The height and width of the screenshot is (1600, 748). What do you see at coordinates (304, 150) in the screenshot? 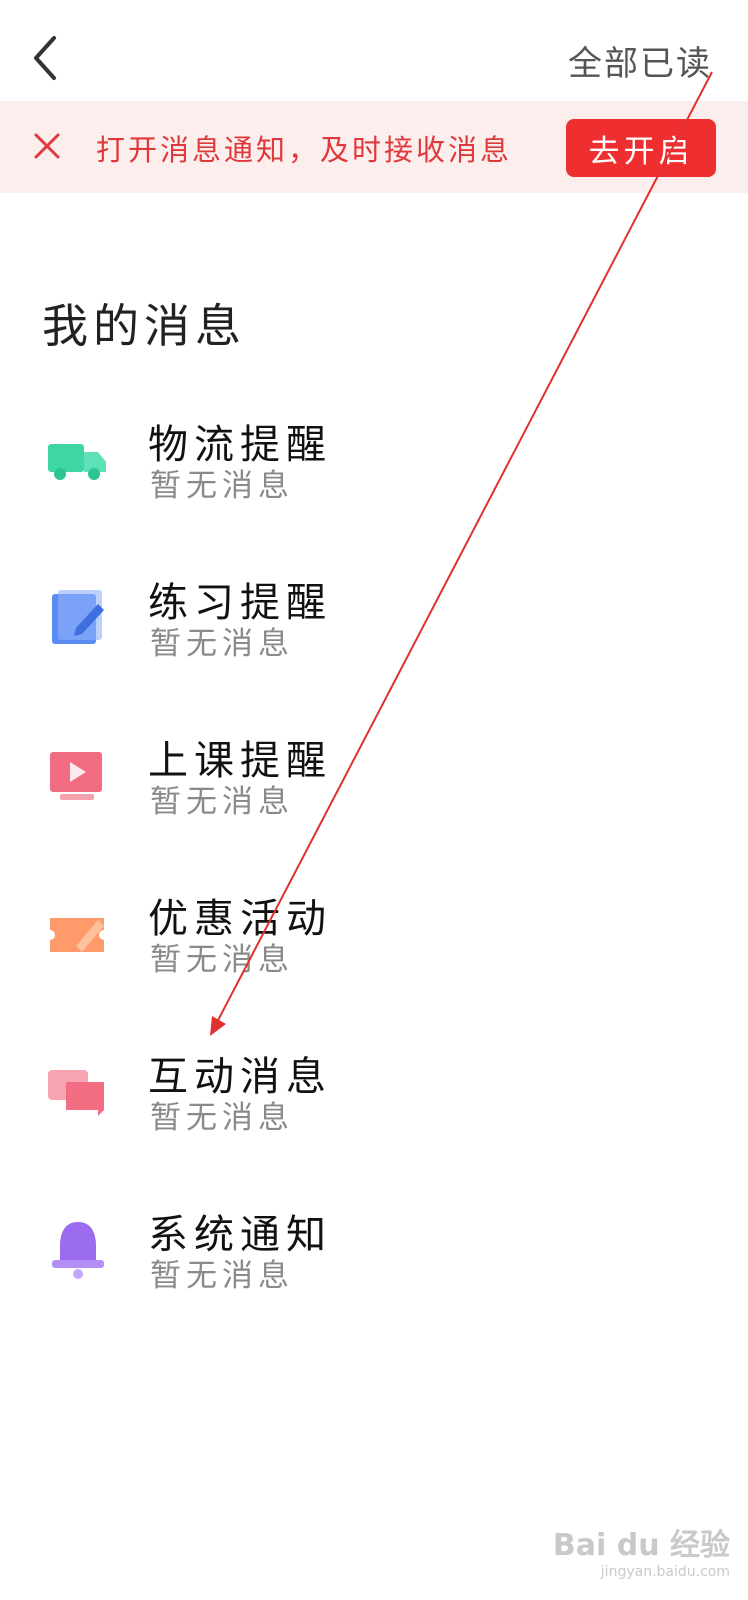
I see `banner-text: 打开消息通知，及时接收消息` at bounding box center [304, 150].